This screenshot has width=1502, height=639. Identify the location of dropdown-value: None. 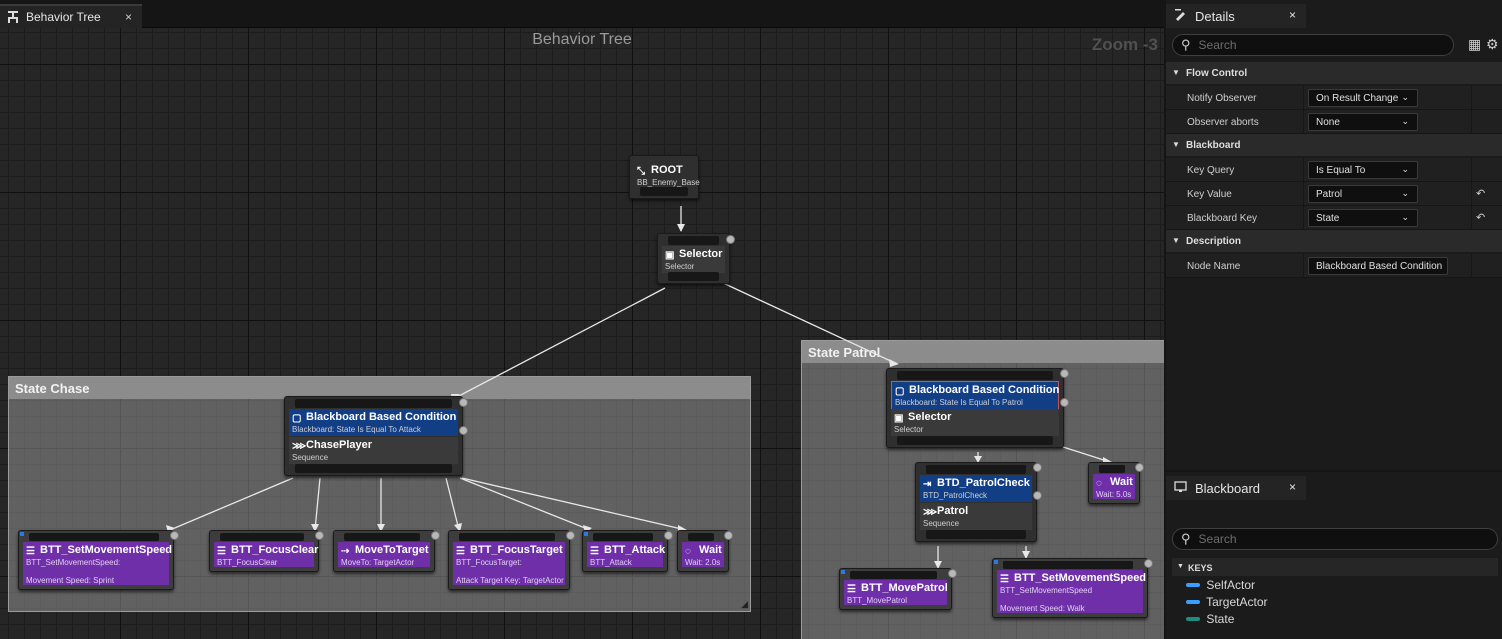
(1328, 122).